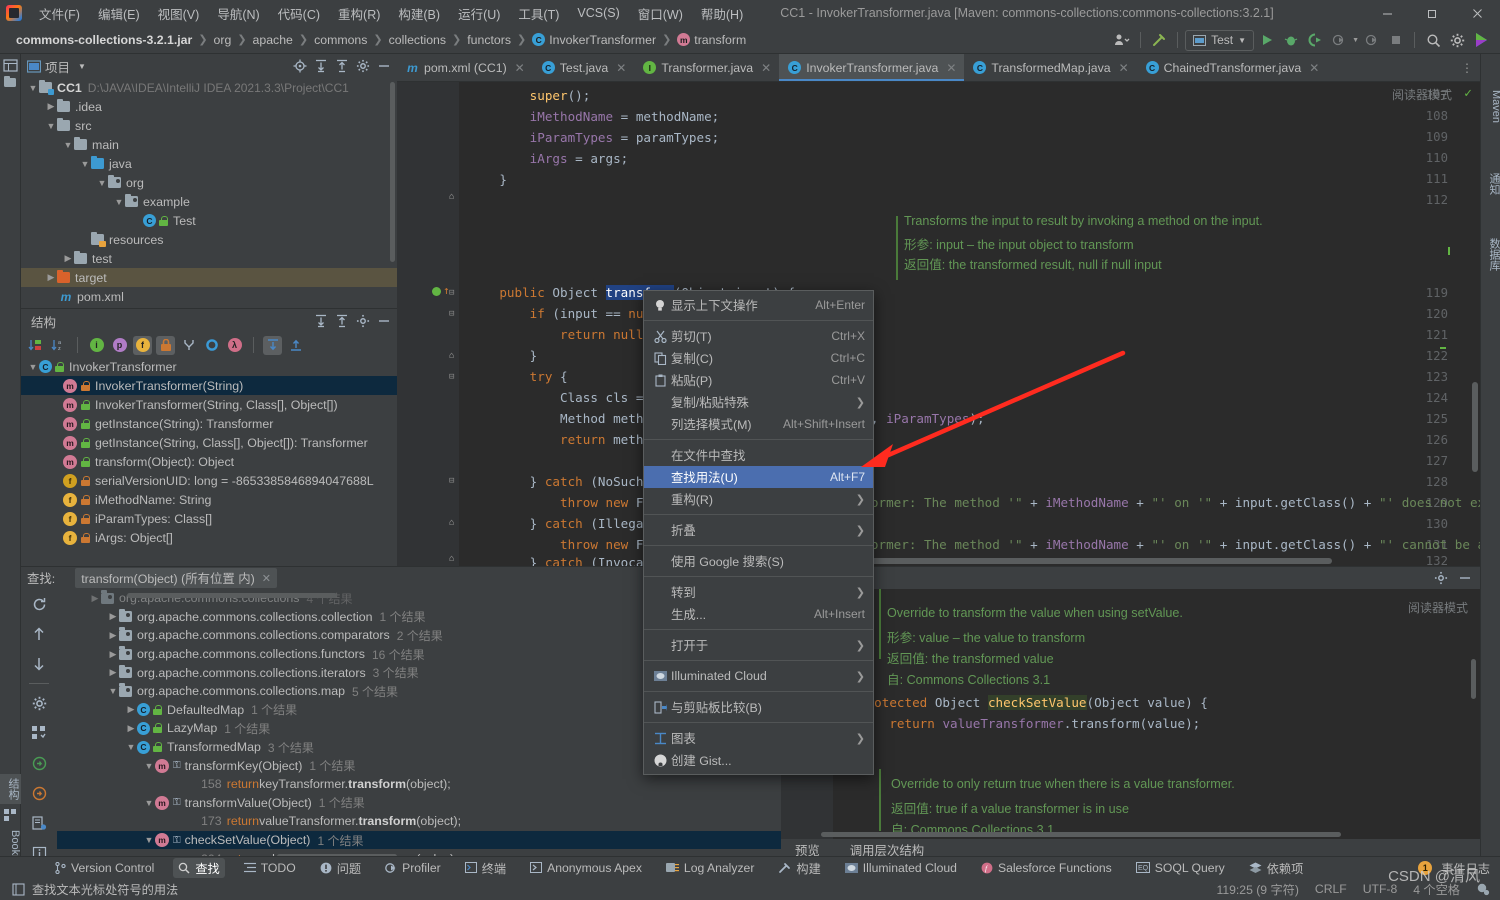 Image resolution: width=1500 pixels, height=900 pixels. What do you see at coordinates (270, 868) in the screenshot?
I see `tool-todo: TODO` at bounding box center [270, 868].